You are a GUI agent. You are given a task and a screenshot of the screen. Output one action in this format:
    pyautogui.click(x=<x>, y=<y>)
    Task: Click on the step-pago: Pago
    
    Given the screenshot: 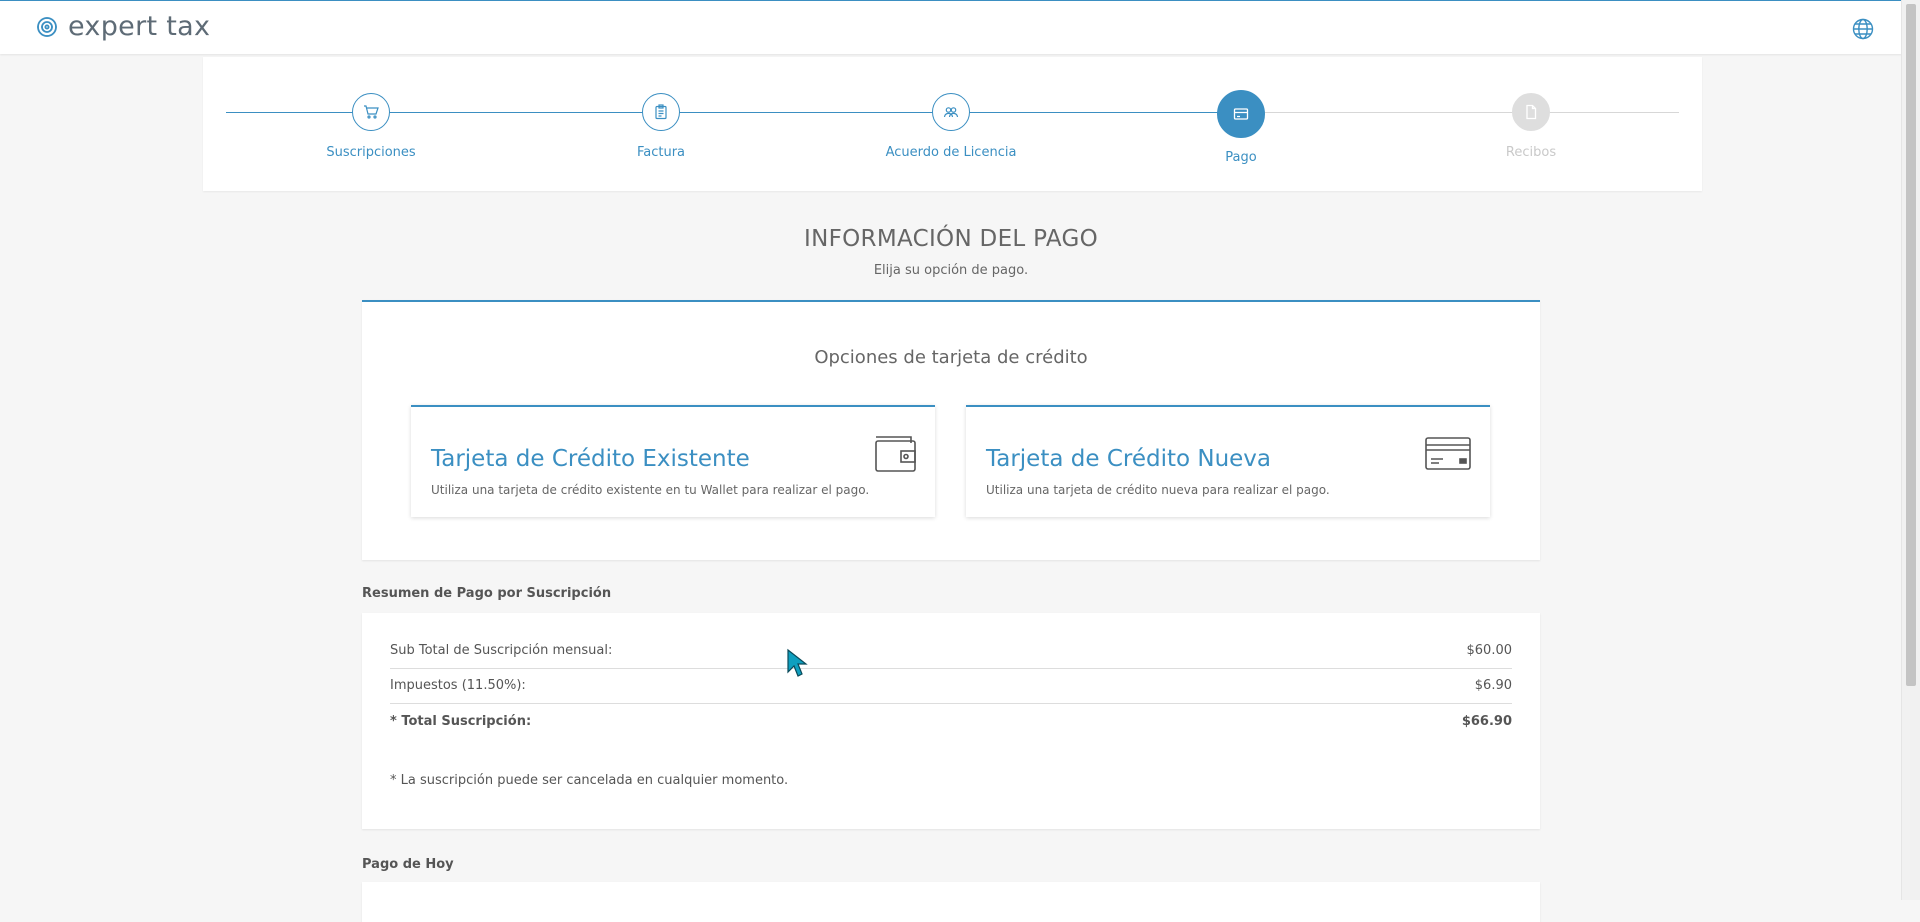 What is the action you would take?
    pyautogui.click(x=1241, y=127)
    